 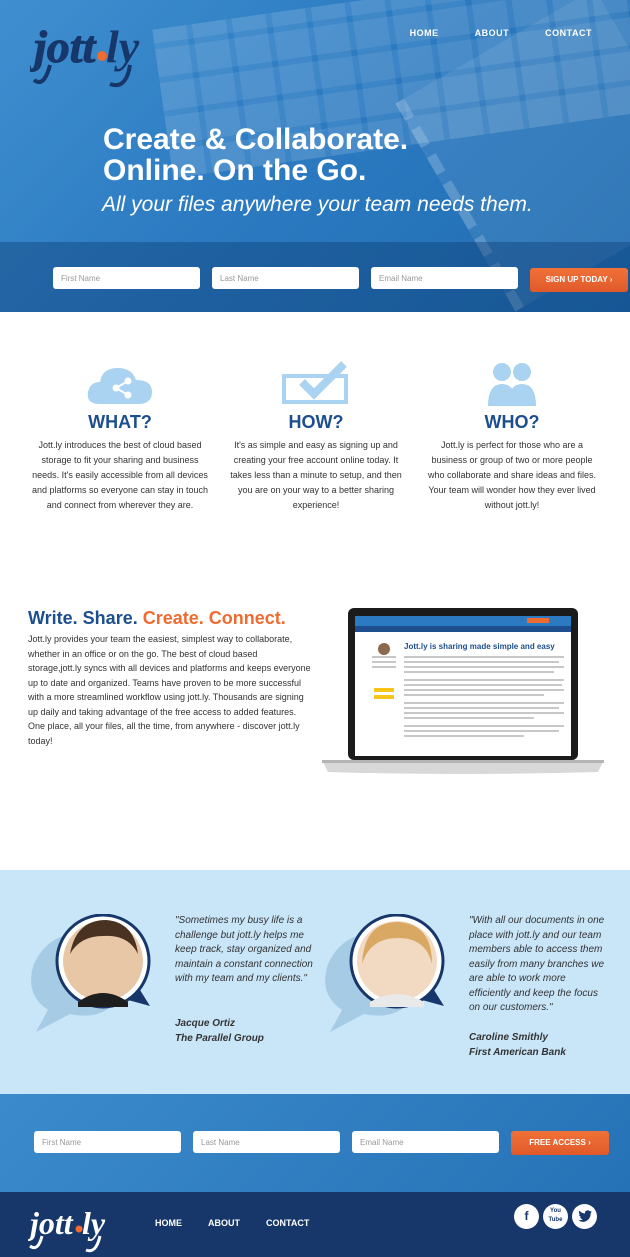 I want to click on youtube-icon: You Tube, so click(x=555, y=1216).